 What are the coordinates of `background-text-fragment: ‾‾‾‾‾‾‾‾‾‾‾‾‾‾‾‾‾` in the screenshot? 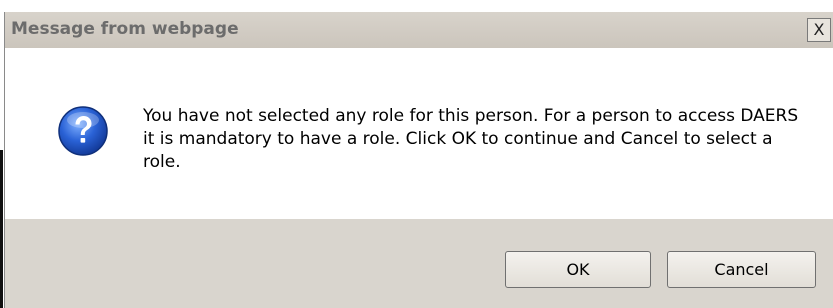 It's located at (324, 4).